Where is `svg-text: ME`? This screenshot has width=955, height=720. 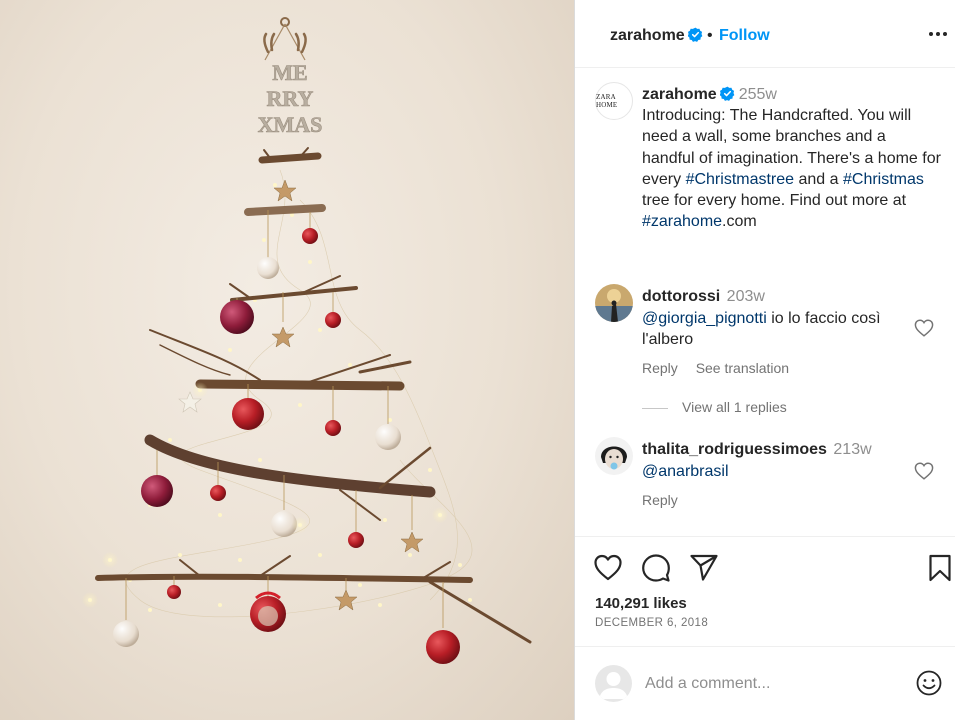
svg-text: ME is located at coordinates (289, 72).